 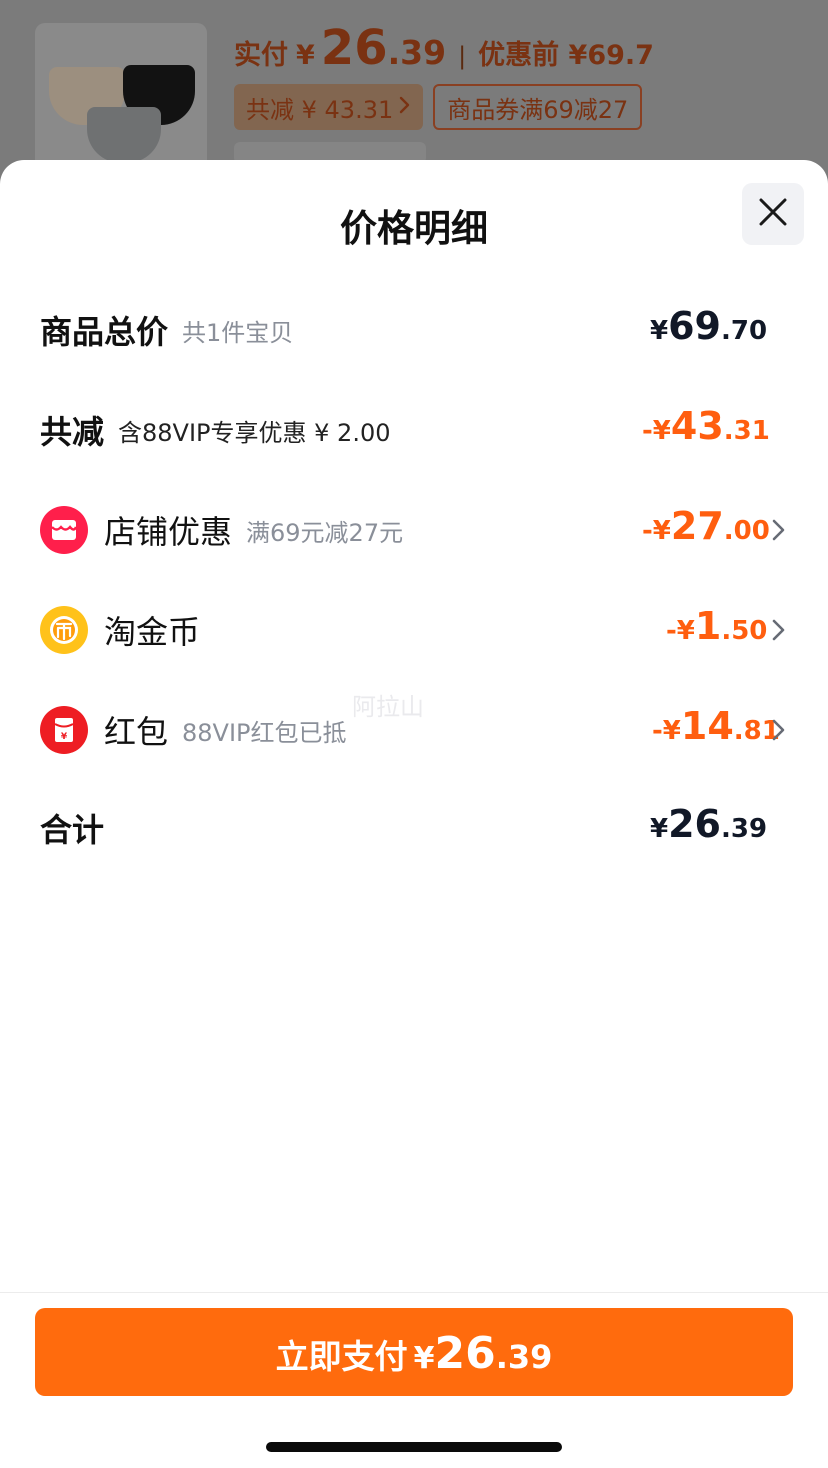 What do you see at coordinates (420, 330) in the screenshot?
I see `subtotal-row: 商品总价 共1件宝贝 ¥ 69 .70` at bounding box center [420, 330].